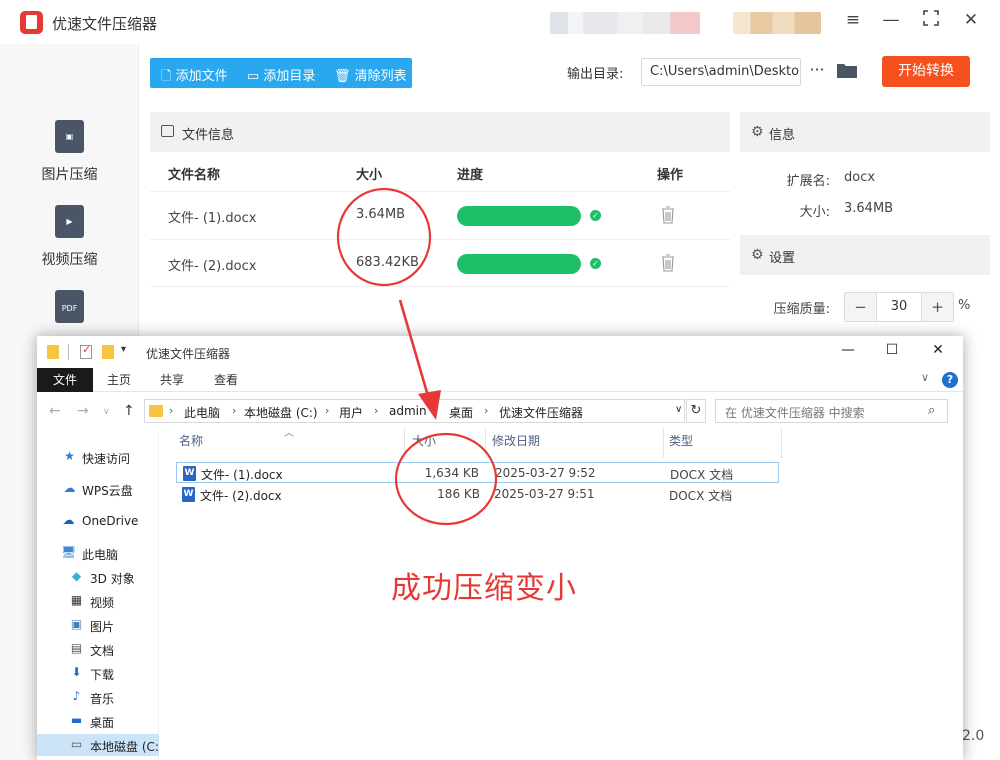 This screenshot has height=760, width=1000. What do you see at coordinates (861, 307) in the screenshot?
I see `decrement-button: −` at bounding box center [861, 307].